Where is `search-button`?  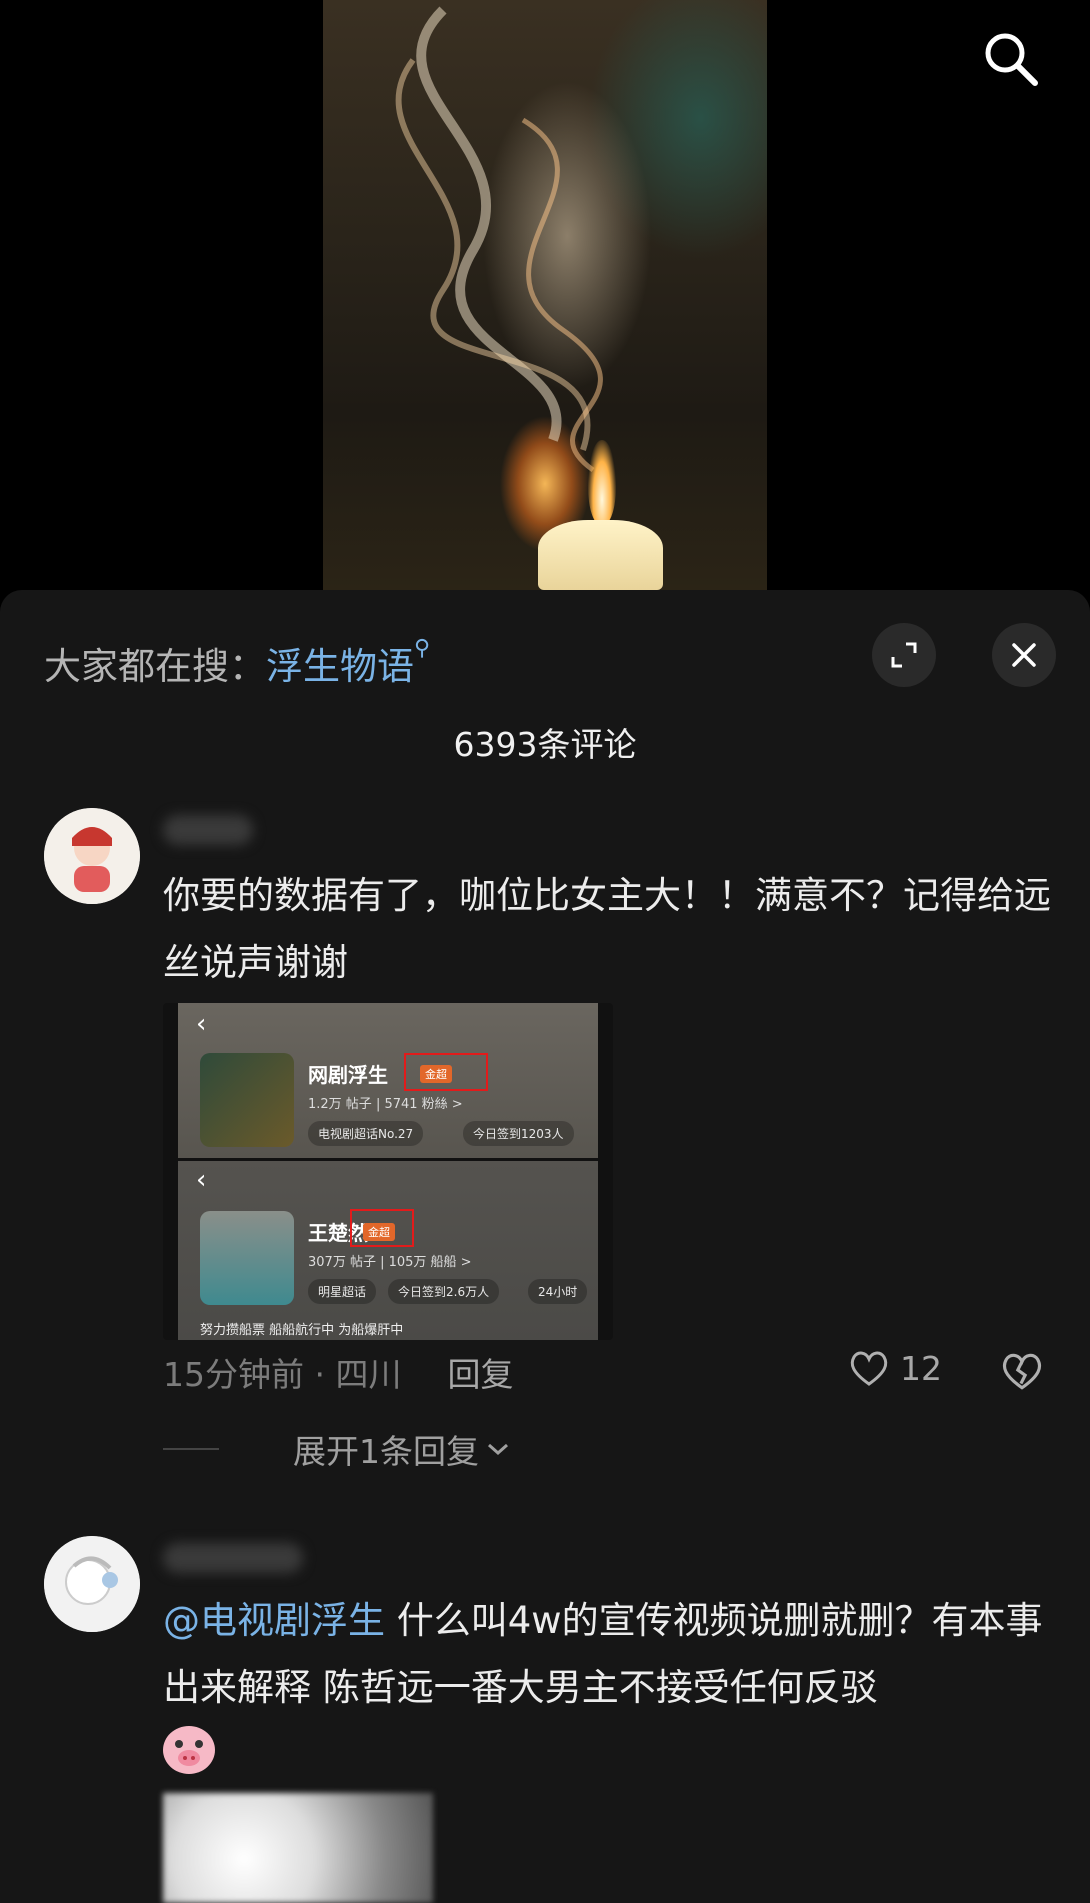 search-button is located at coordinates (1010, 58).